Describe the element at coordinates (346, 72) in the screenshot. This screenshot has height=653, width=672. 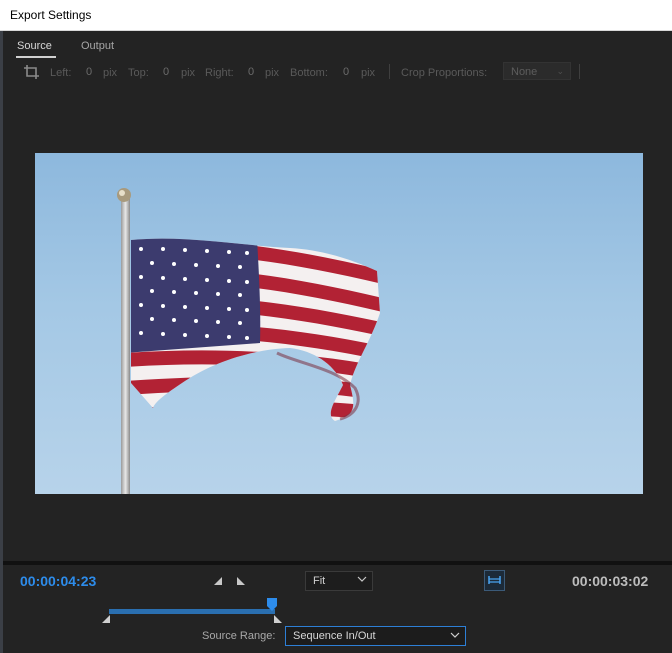
I see `crop-bottom-value: 0` at that location.